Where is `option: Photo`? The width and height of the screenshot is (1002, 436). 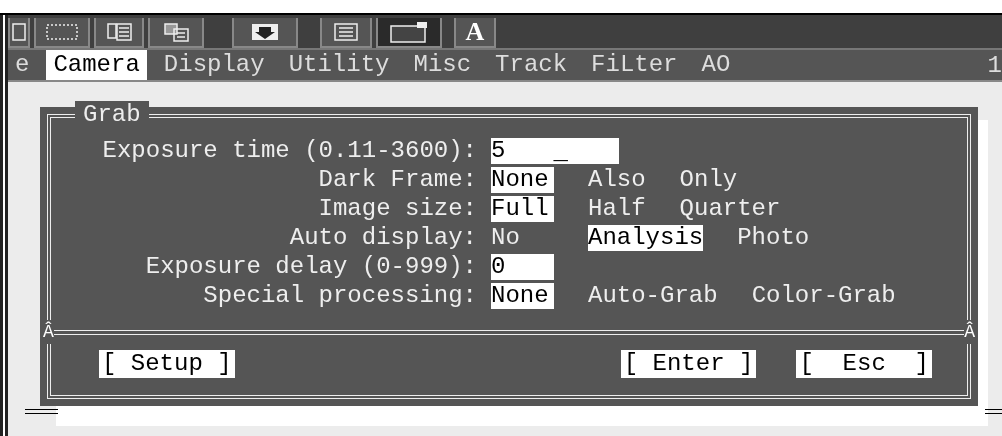 option: Photo is located at coordinates (773, 237).